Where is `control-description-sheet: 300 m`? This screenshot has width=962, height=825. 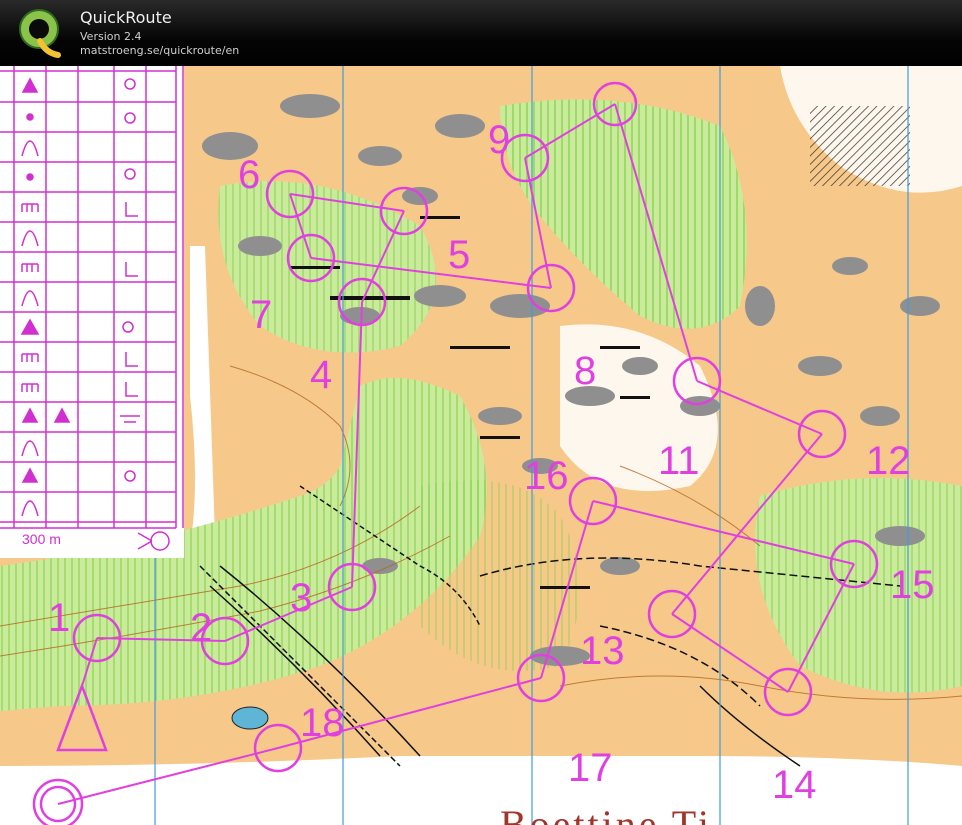 control-description-sheet: 300 m is located at coordinates (92, 312).